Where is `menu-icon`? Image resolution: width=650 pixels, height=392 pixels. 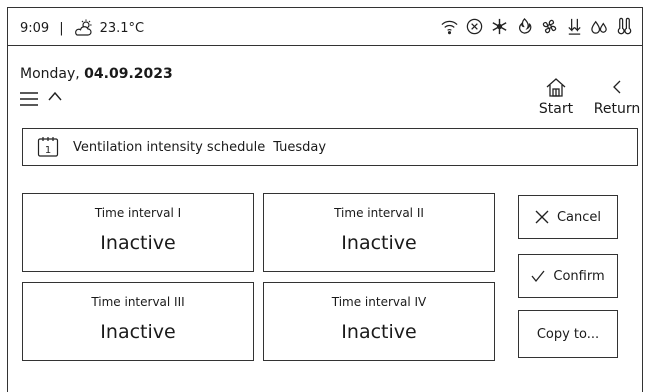
menu-icon is located at coordinates (29, 99).